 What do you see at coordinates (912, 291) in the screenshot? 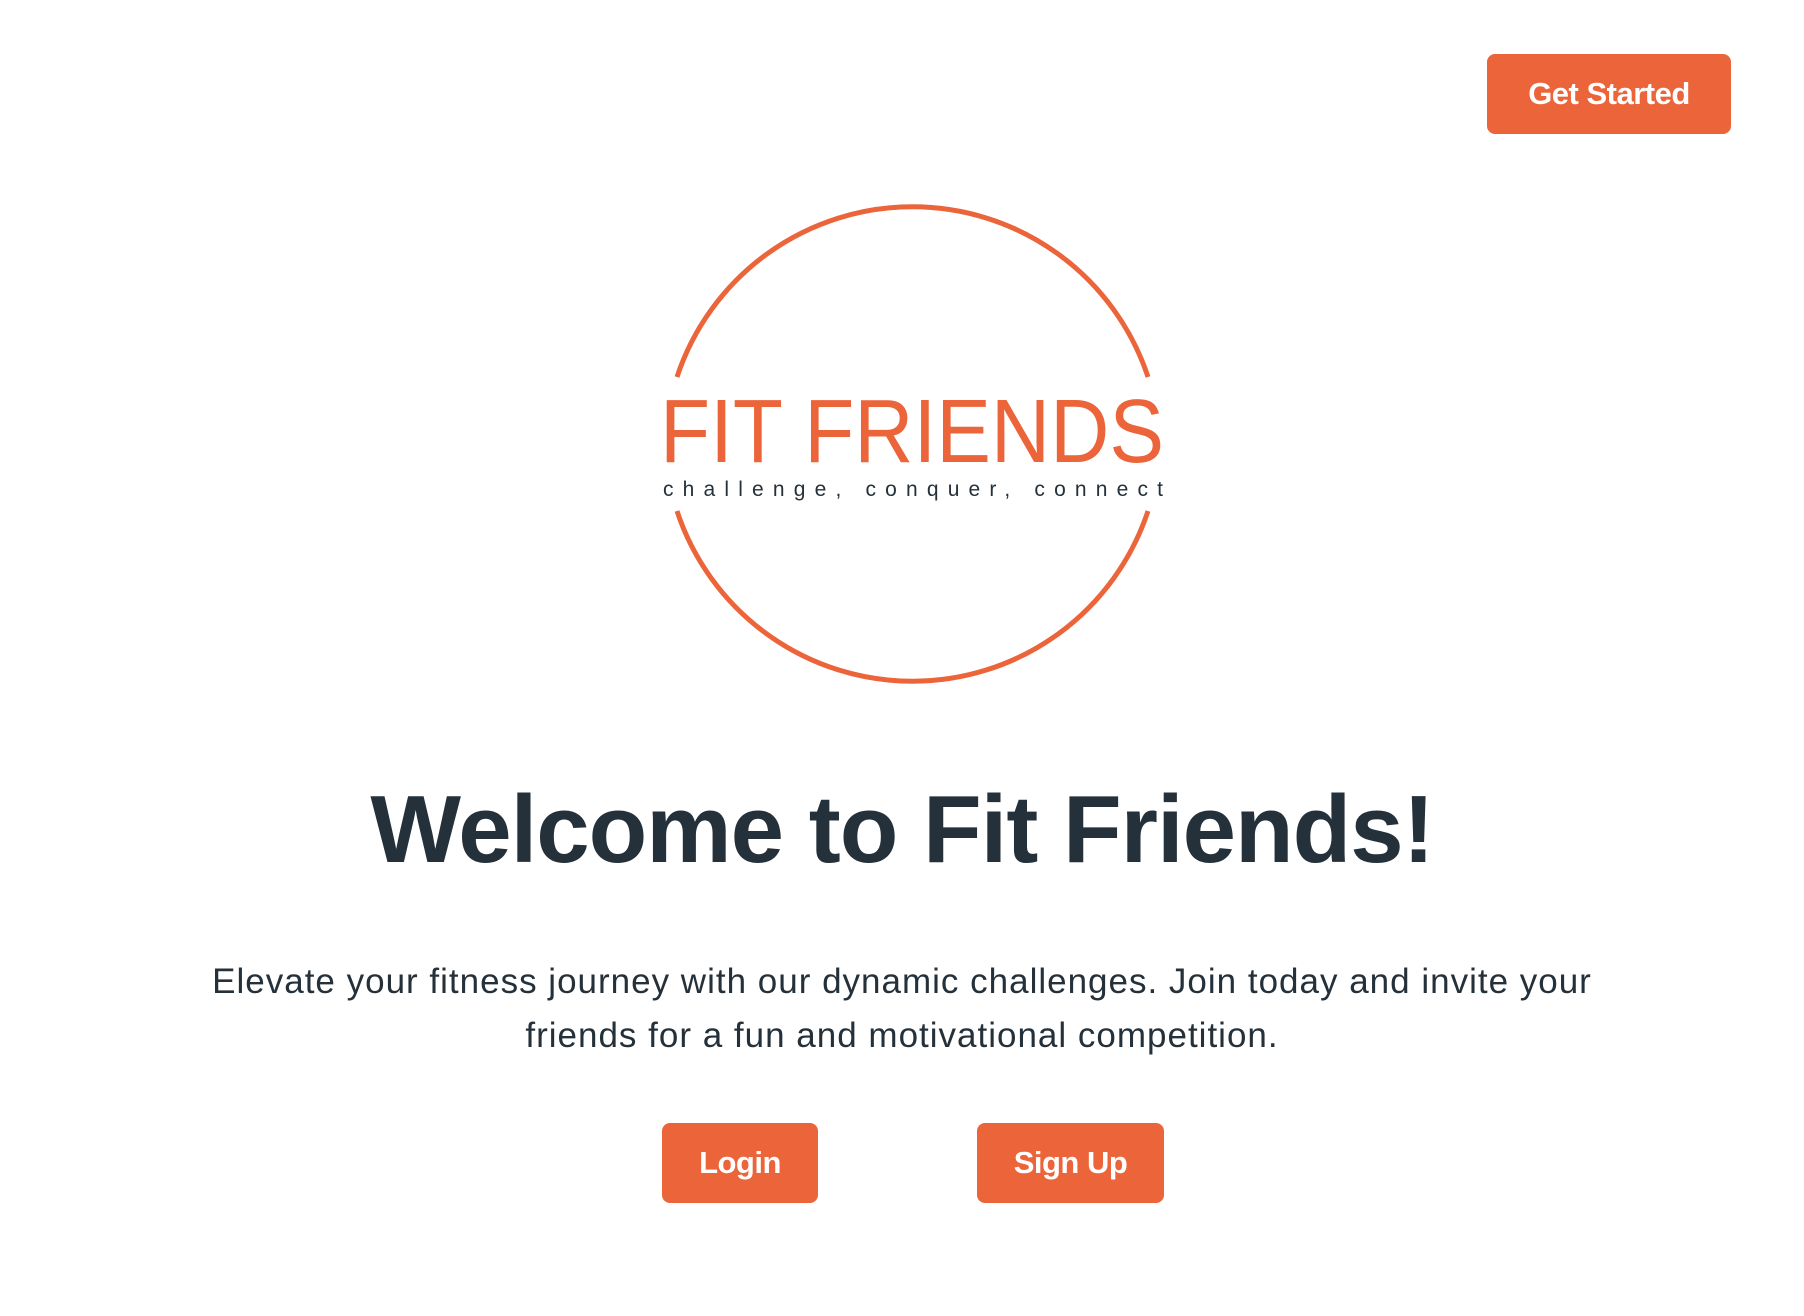
I see `logo-ring-top-arc` at bounding box center [912, 291].